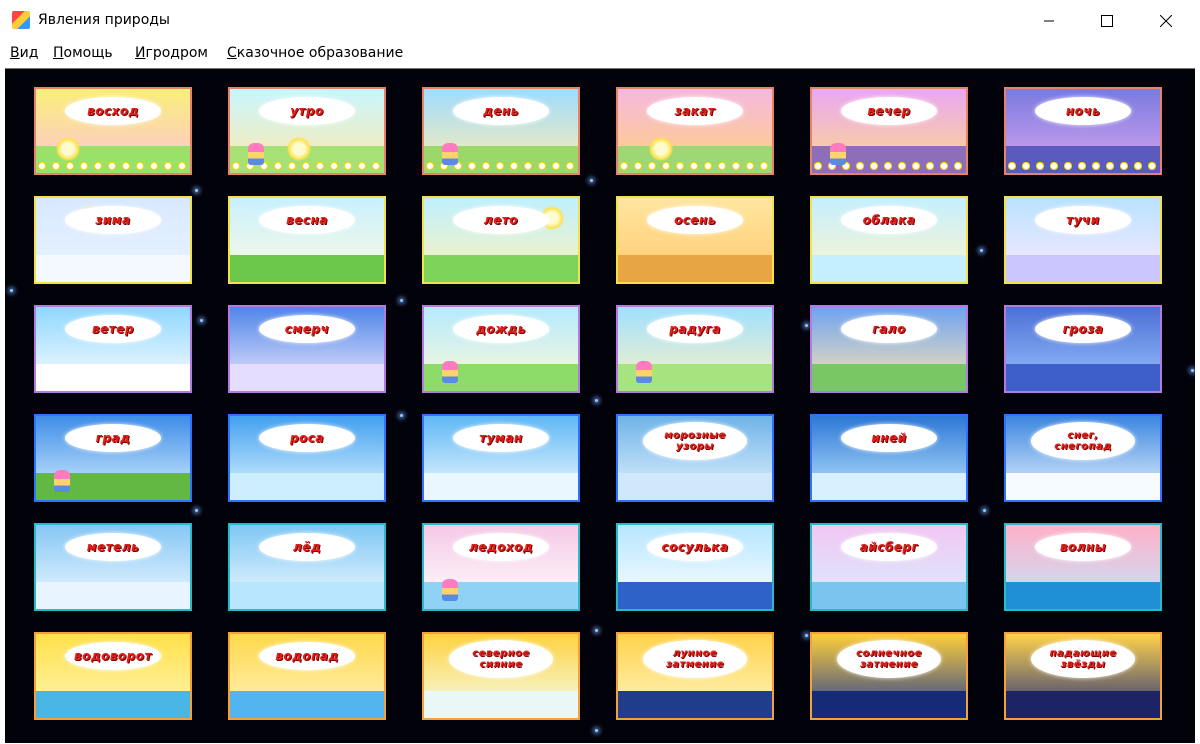 Image resolution: width=1200 pixels, height=744 pixels. I want to click on tile-title-cloud: снег, снегопад, so click(1083, 441).